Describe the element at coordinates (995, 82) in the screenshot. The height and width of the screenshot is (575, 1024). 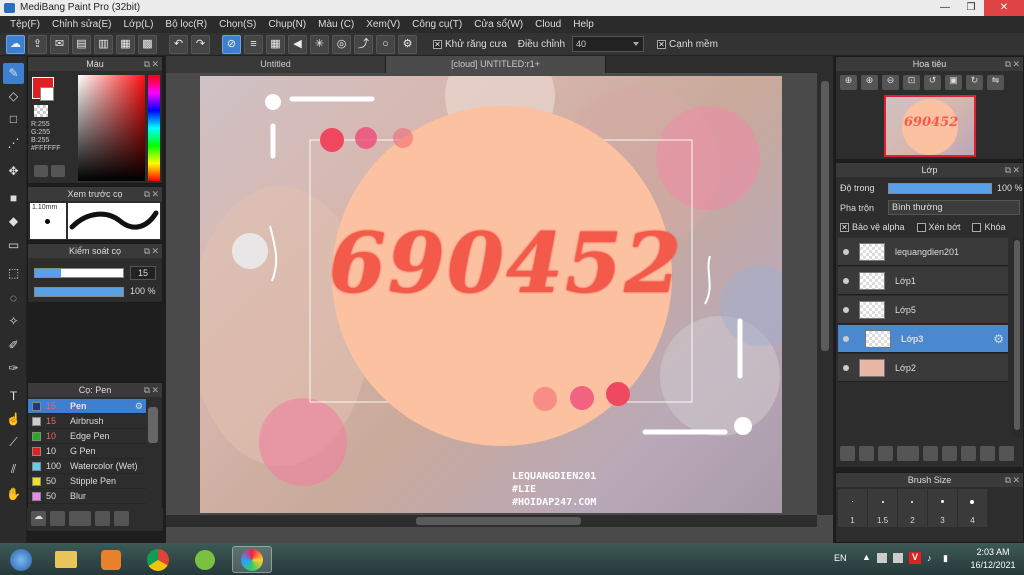
I see `flip-icon: ⇋` at that location.